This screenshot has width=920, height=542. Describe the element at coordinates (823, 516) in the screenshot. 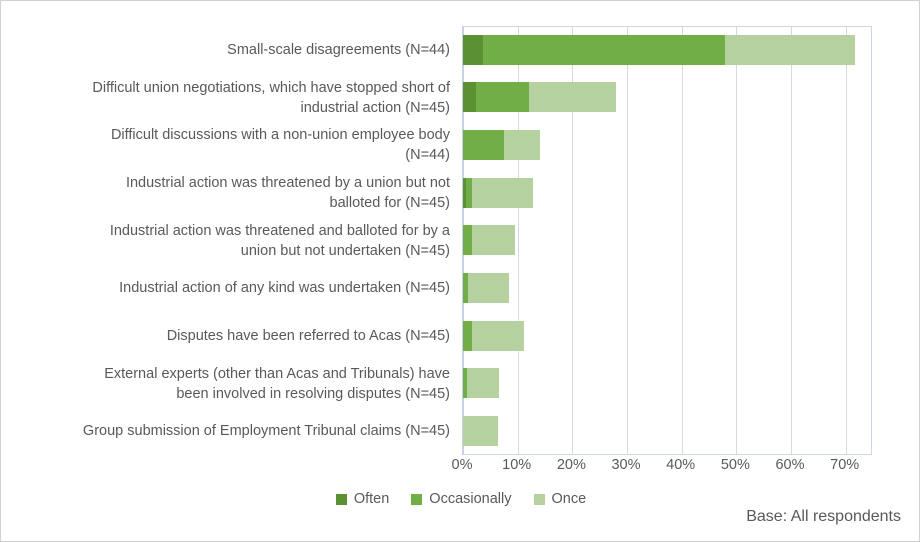

I see `base-note: Base: All respondents` at that location.